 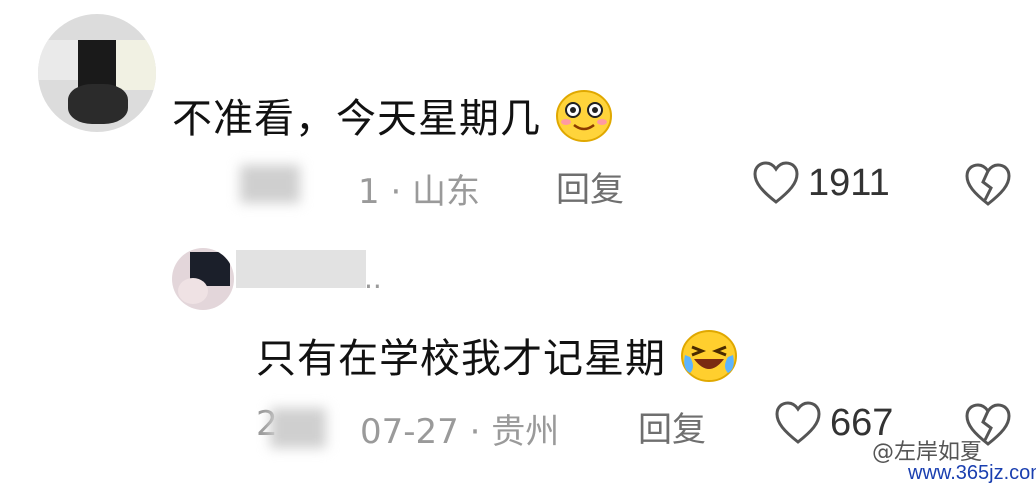 I want to click on comment1-text-row: 不准看，今天星期几, so click(x=392, y=119).